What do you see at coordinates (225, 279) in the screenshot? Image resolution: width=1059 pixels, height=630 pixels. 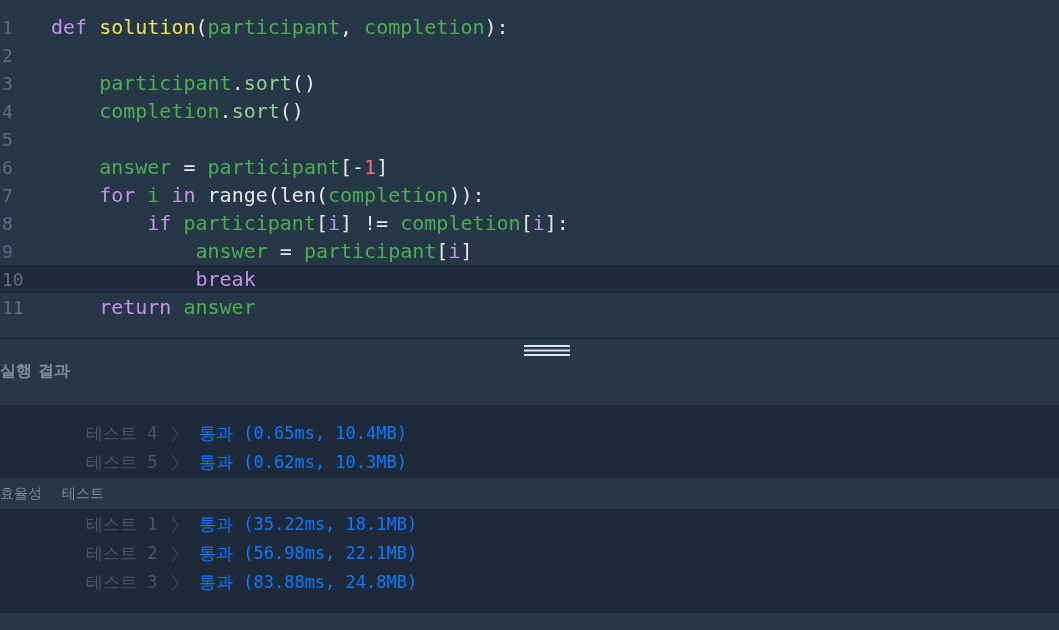 I see `code-line: break` at bounding box center [225, 279].